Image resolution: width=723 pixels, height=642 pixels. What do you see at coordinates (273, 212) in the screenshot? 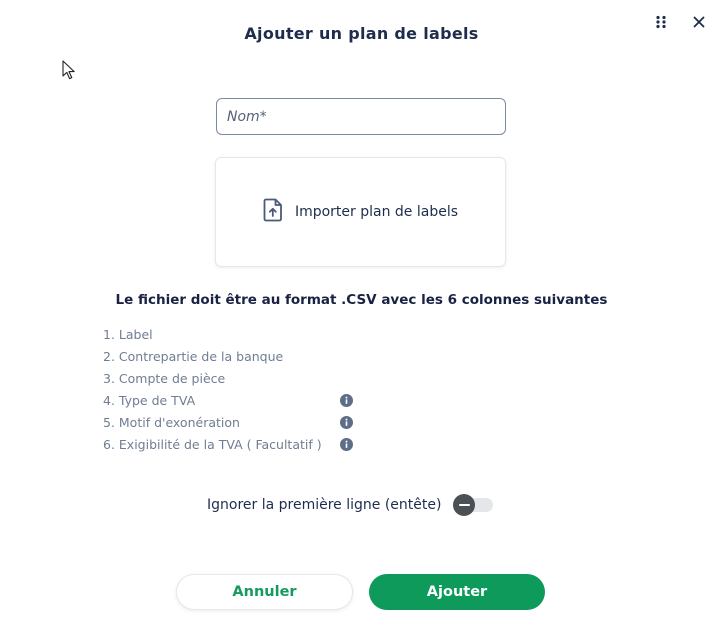
I see `file-upload-icon` at bounding box center [273, 212].